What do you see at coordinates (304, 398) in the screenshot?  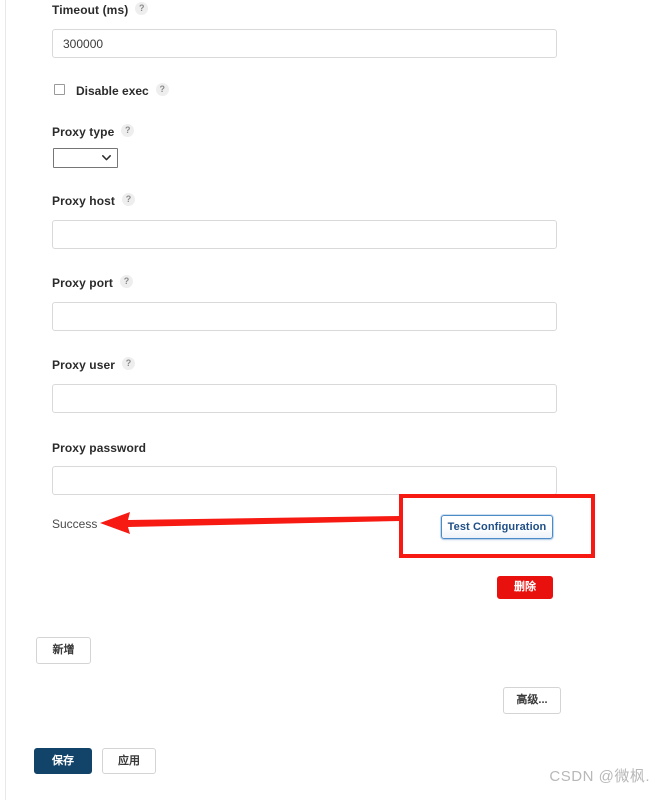 I see `proxy-user-input` at bounding box center [304, 398].